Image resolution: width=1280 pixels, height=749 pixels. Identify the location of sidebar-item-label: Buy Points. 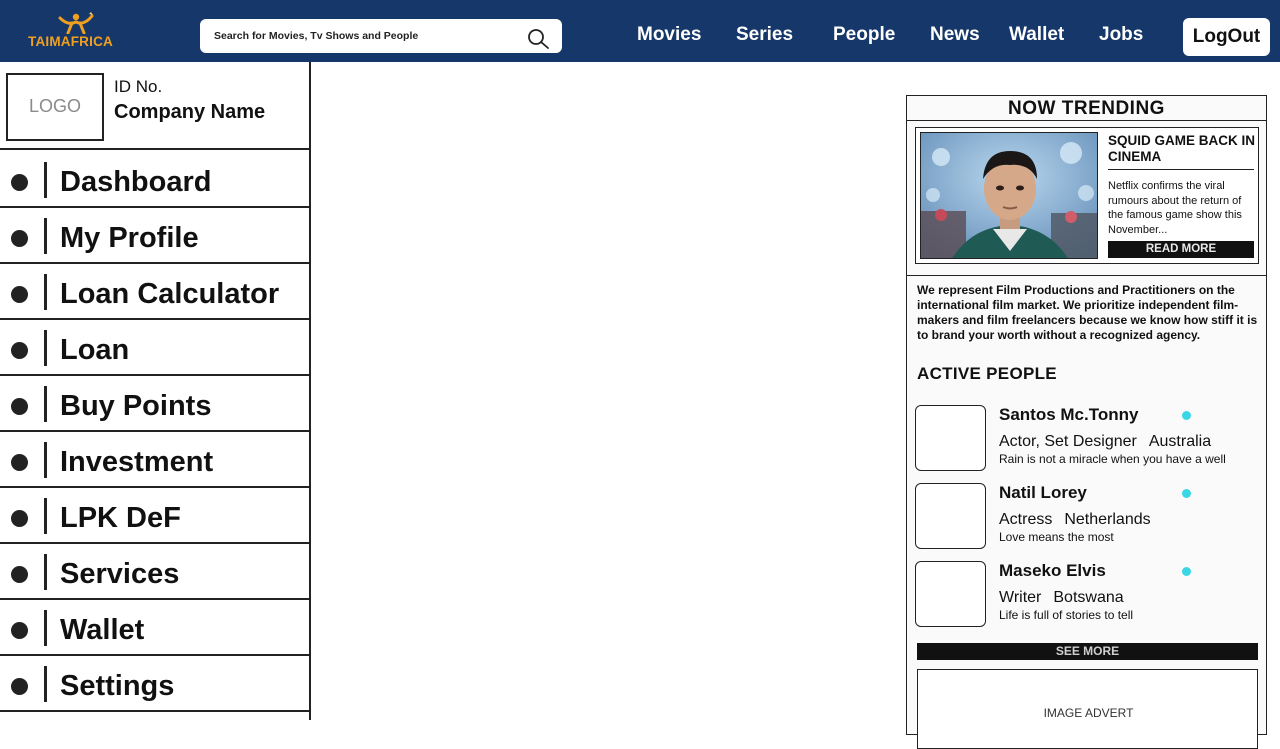
(136, 406).